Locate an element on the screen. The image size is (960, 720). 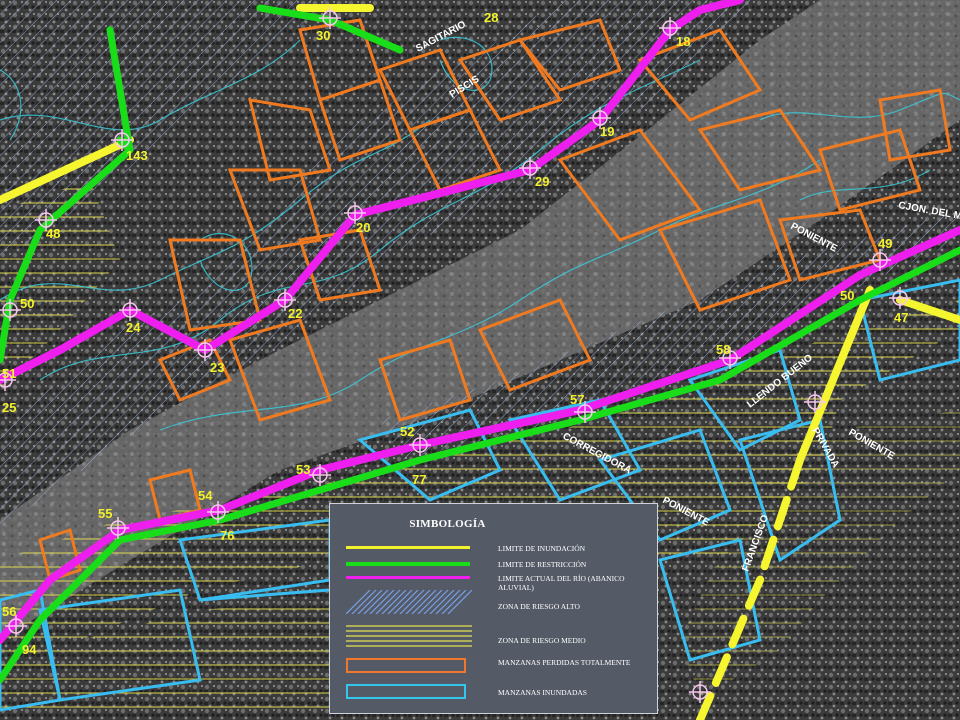
legend-label: MANZANAS PERDIDAS TOTALMENTE is located at coordinates (564, 662).